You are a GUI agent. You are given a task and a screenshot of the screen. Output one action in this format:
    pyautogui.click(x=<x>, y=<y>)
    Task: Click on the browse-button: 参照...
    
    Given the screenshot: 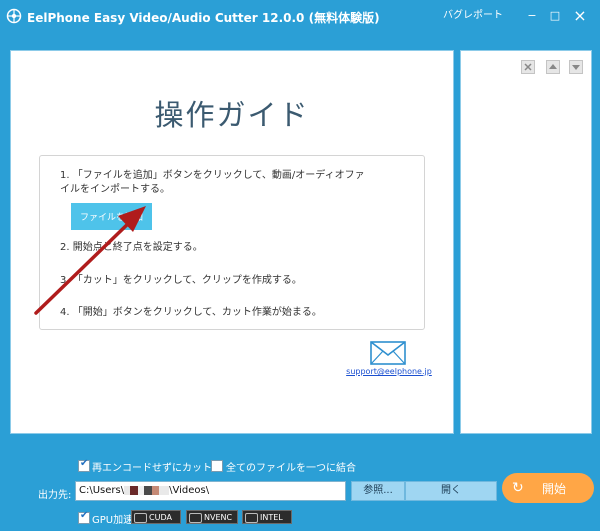 What is the action you would take?
    pyautogui.click(x=378, y=491)
    